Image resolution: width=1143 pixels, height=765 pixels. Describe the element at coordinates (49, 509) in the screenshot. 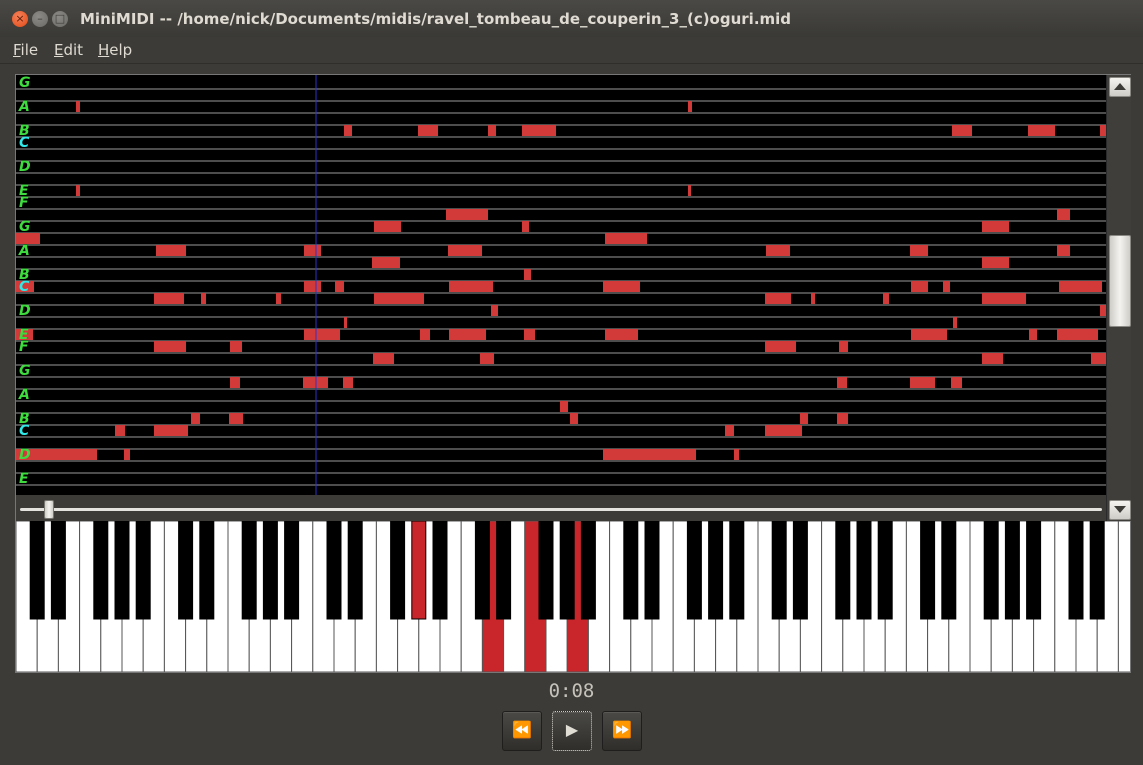

I see `slider-handle` at that location.